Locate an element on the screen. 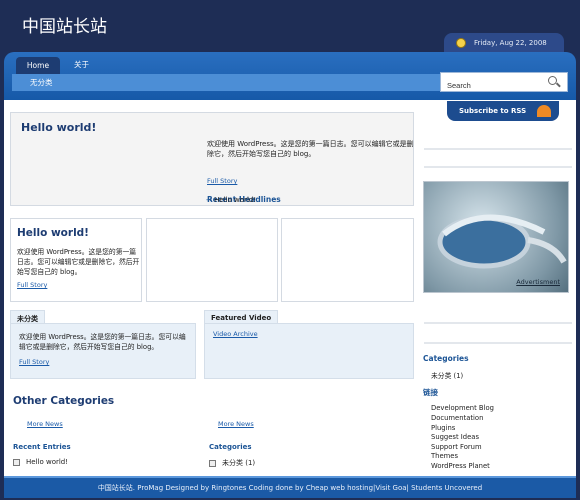 The height and width of the screenshot is (500, 580). headline-item: → Hello world! is located at coordinates (231, 200).